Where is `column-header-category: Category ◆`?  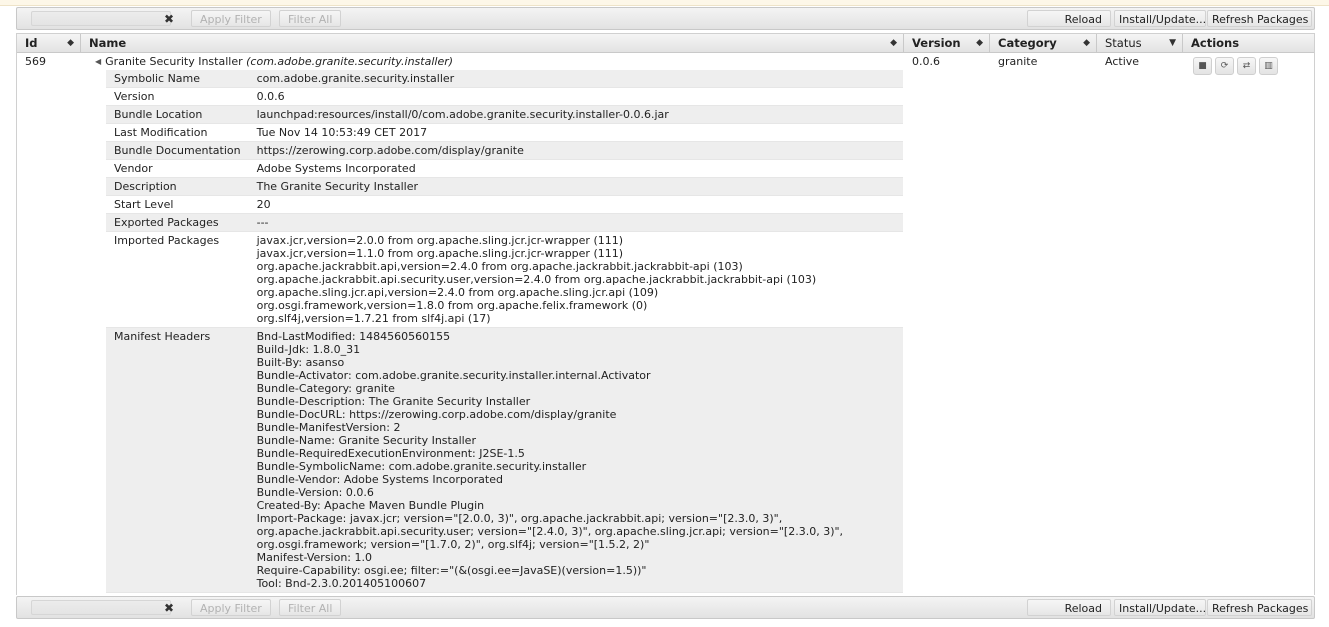
column-header-category: Category ◆ is located at coordinates (1043, 43).